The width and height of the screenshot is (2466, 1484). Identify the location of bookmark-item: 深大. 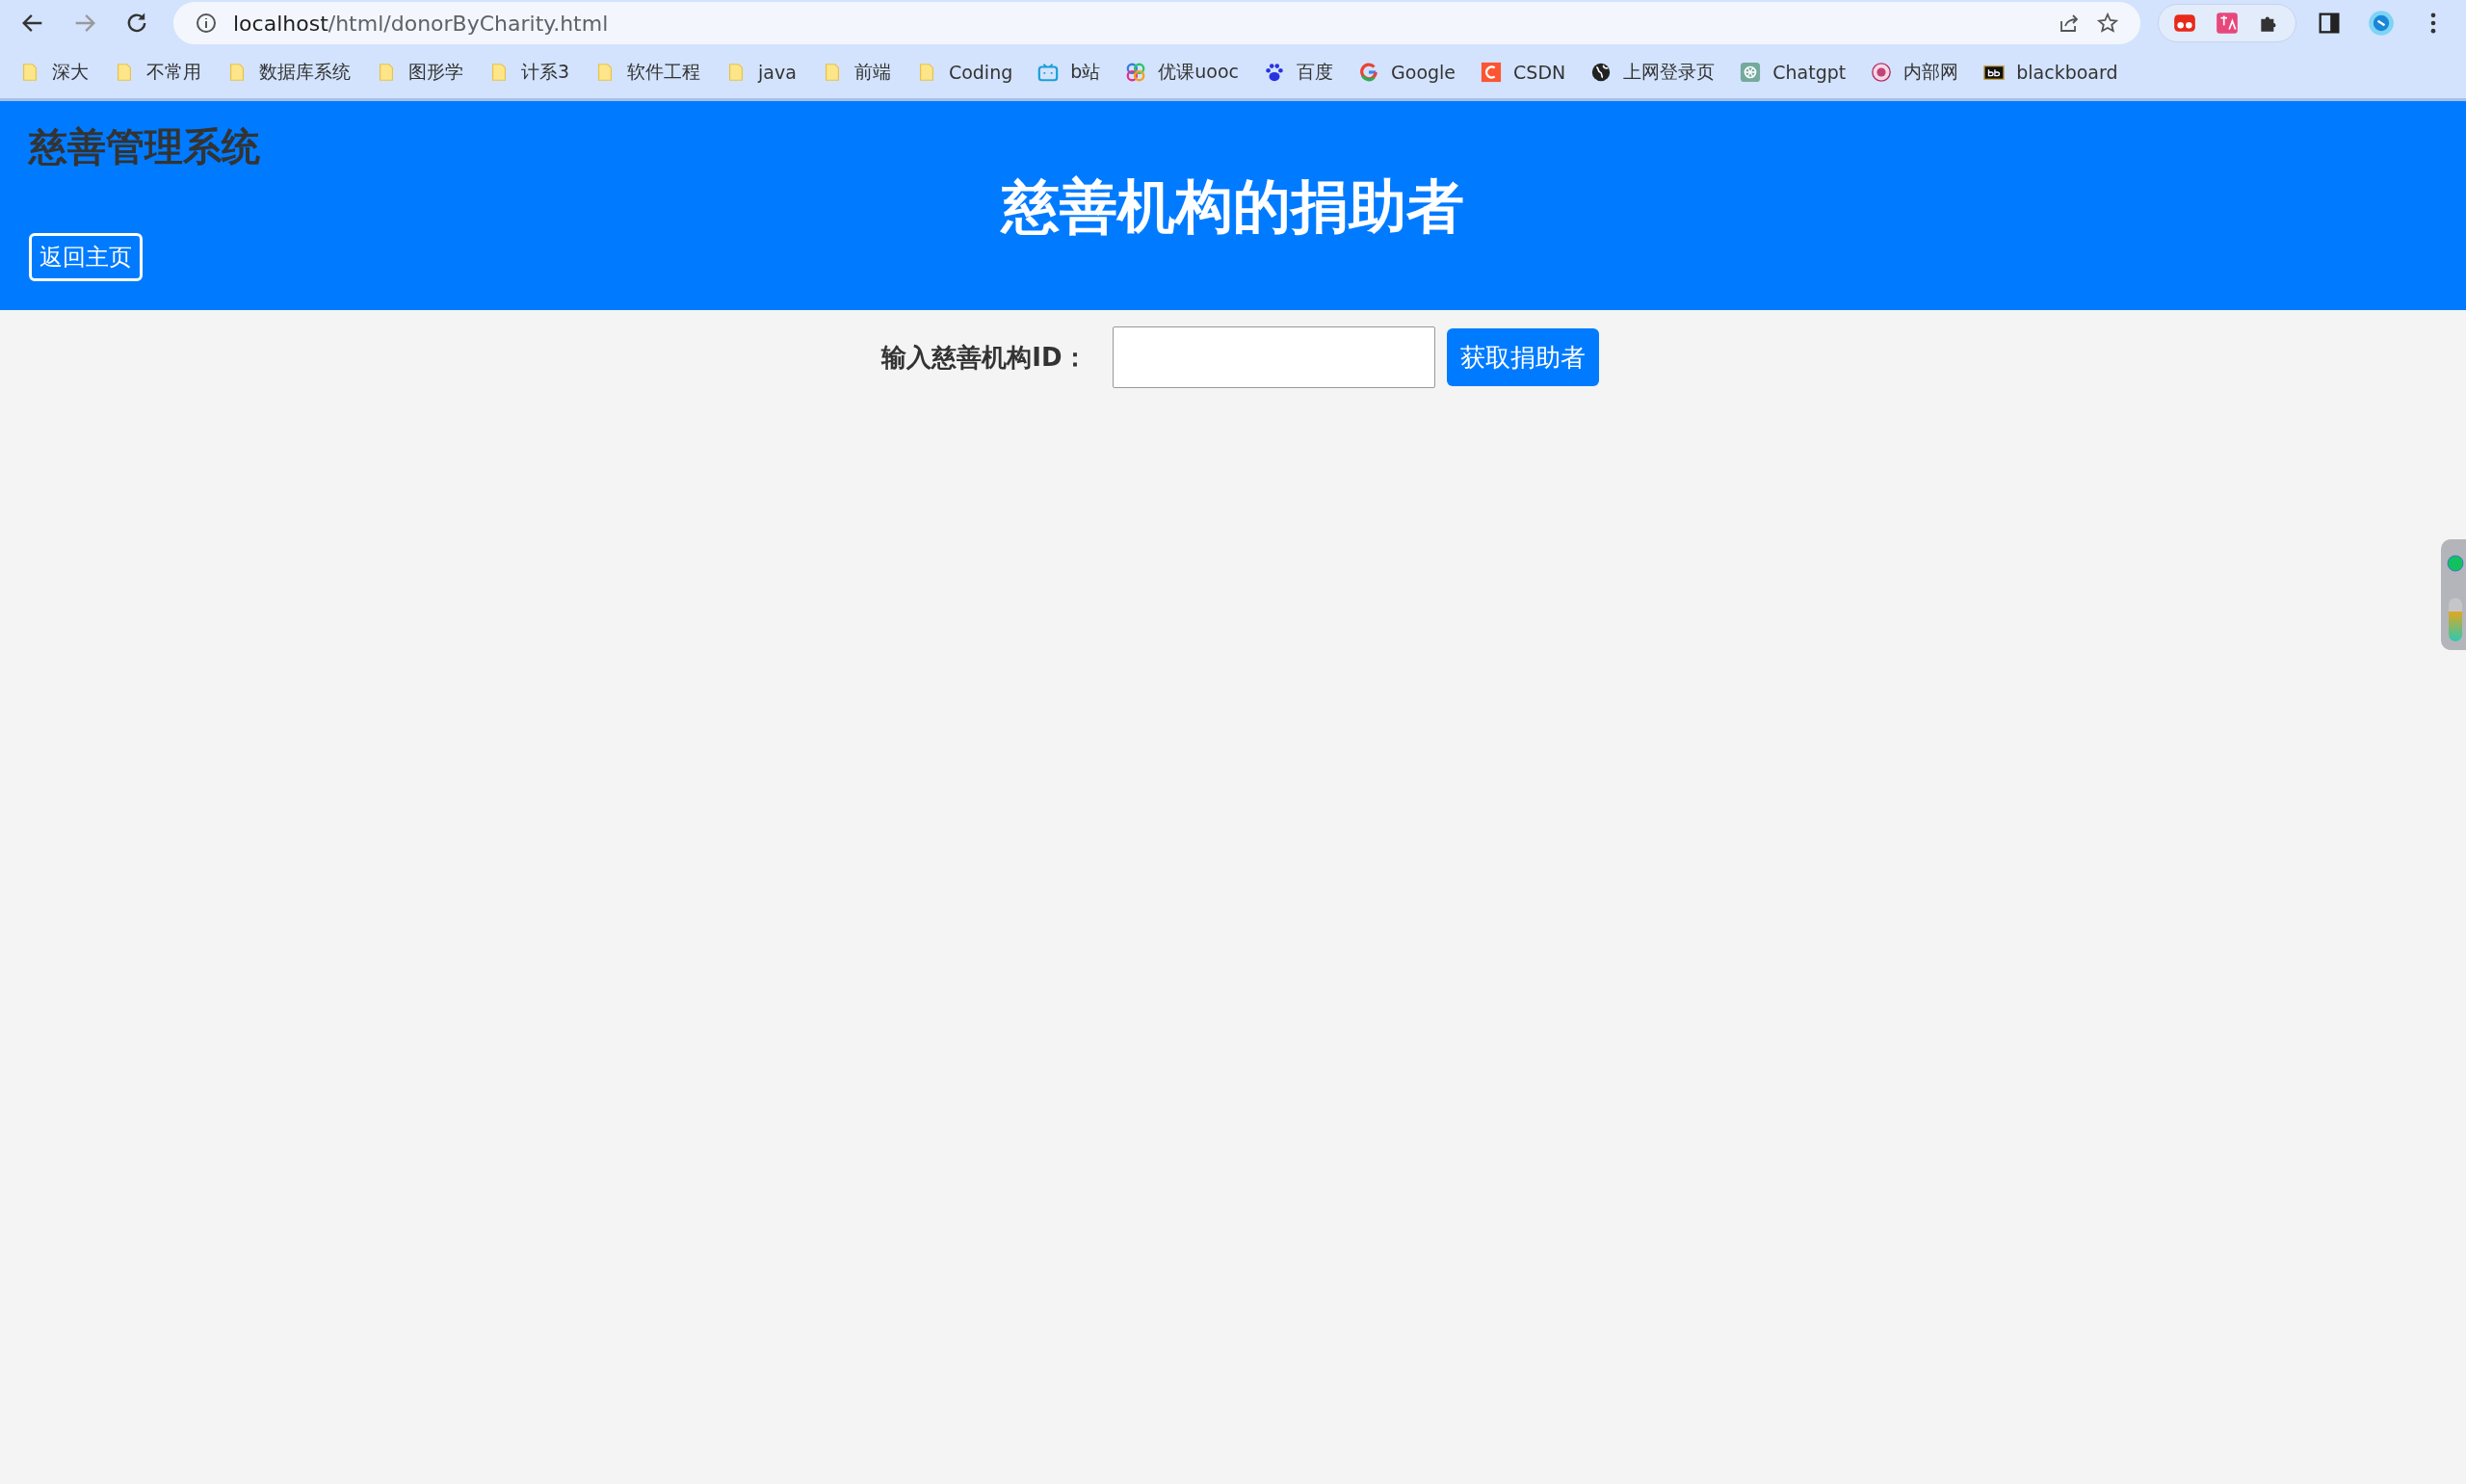
(54, 72).